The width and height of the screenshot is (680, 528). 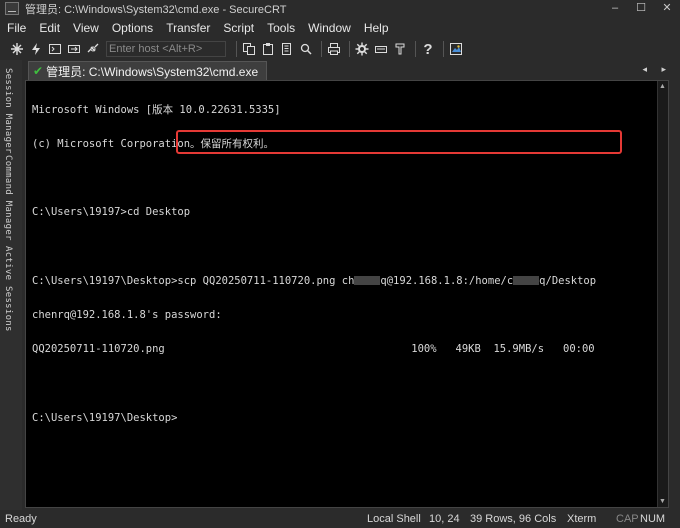 What do you see at coordinates (306, 49) in the screenshot?
I see `find-icon` at bounding box center [306, 49].